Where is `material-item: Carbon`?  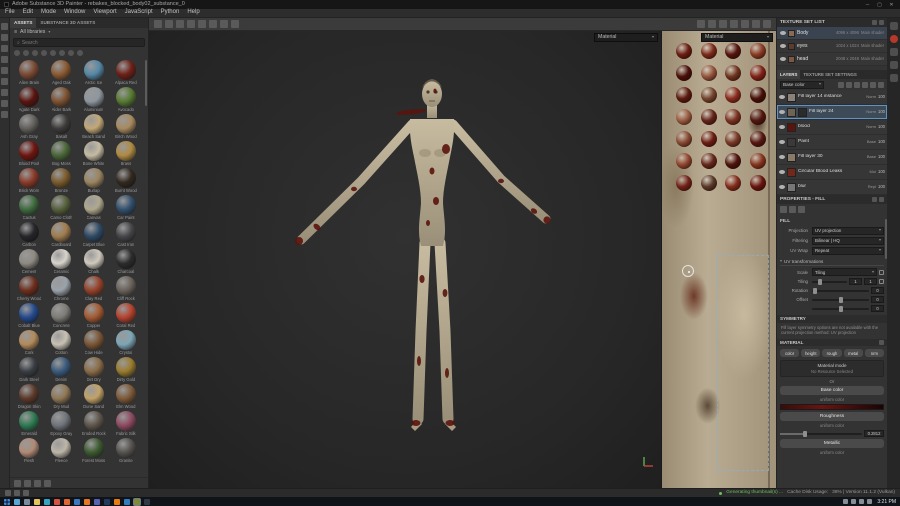
material-item: Carbon is located at coordinates (29, 235).